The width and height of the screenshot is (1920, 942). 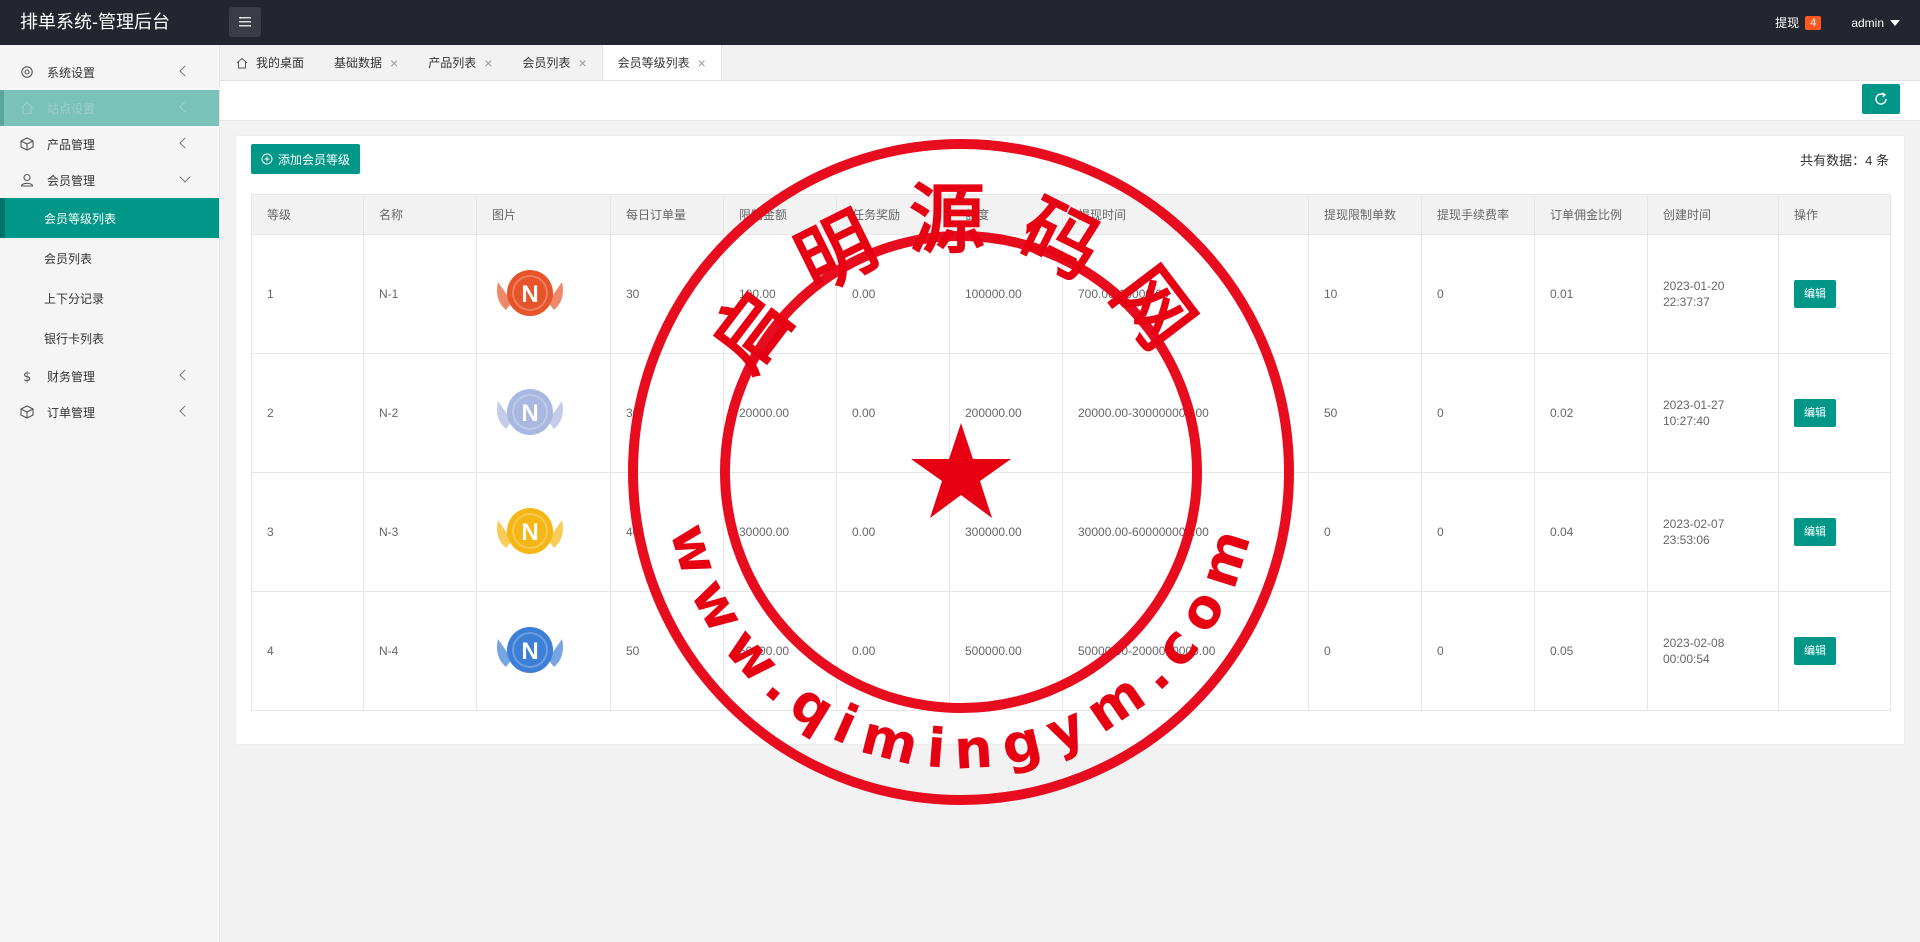 What do you see at coordinates (109, 298) in the screenshot?
I see `sidebar-subitem-balance-records: 上下分记录` at bounding box center [109, 298].